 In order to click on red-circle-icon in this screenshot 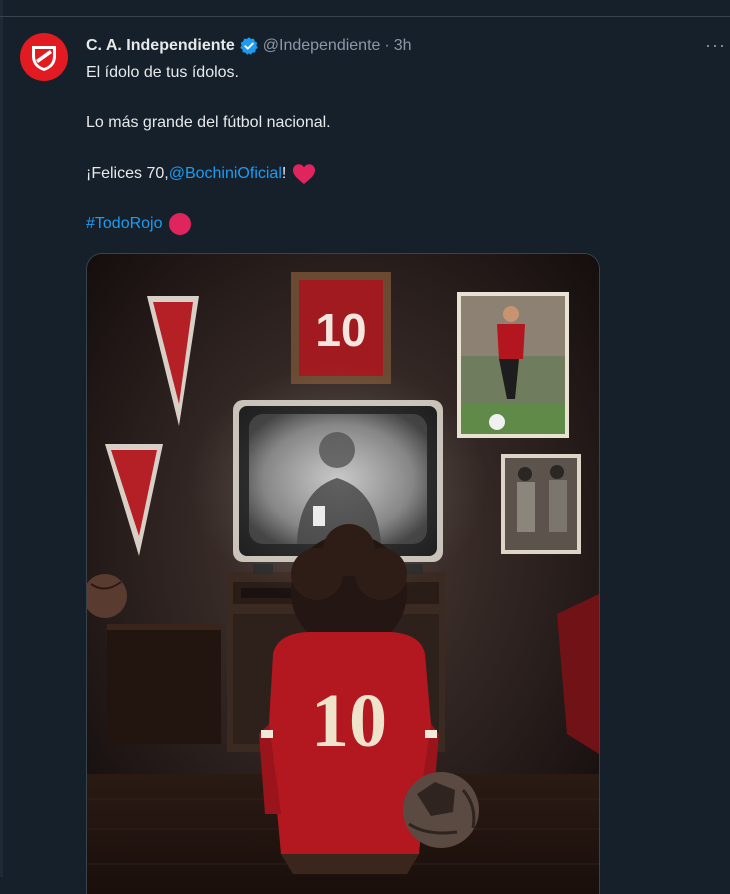, I will do `click(179, 224)`.